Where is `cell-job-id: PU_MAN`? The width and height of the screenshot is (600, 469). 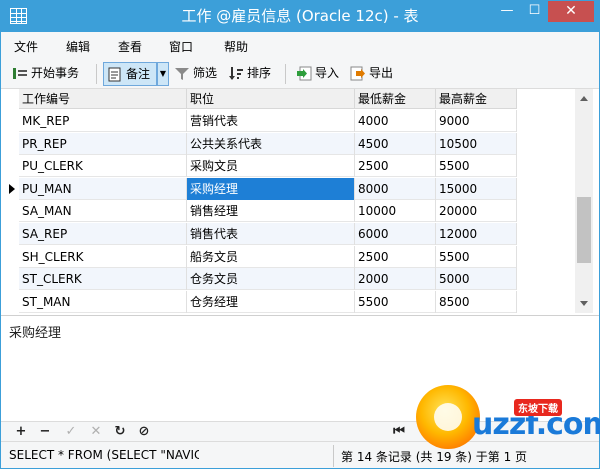
cell-job-id: PU_MAN is located at coordinates (103, 189).